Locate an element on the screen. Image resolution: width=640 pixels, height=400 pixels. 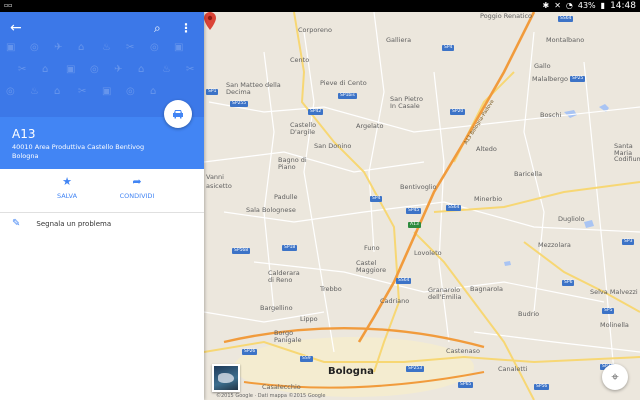
town-label: Borgo Panigale is located at coordinates (288, 336).